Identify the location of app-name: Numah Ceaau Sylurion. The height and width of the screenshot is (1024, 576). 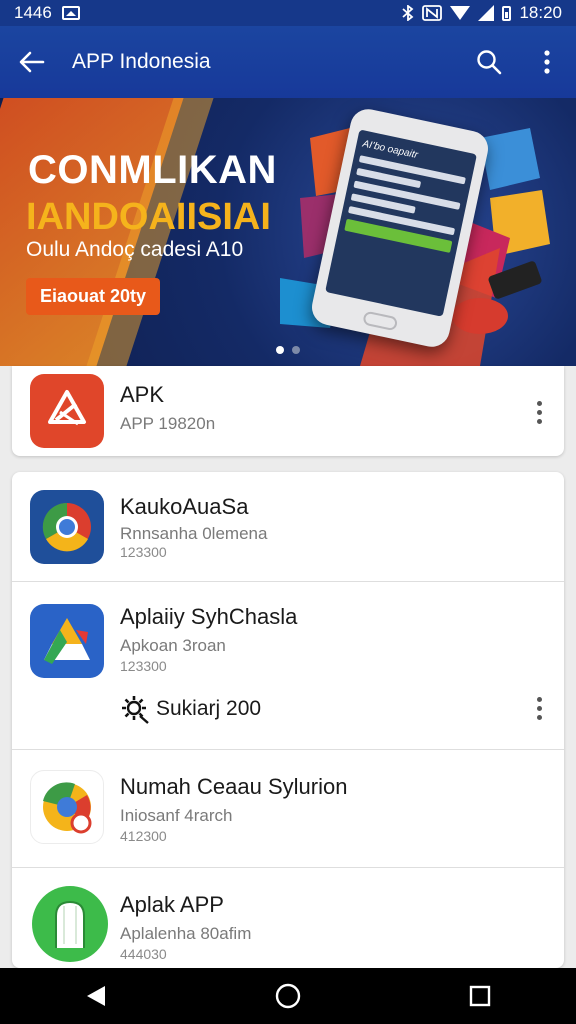
(234, 786).